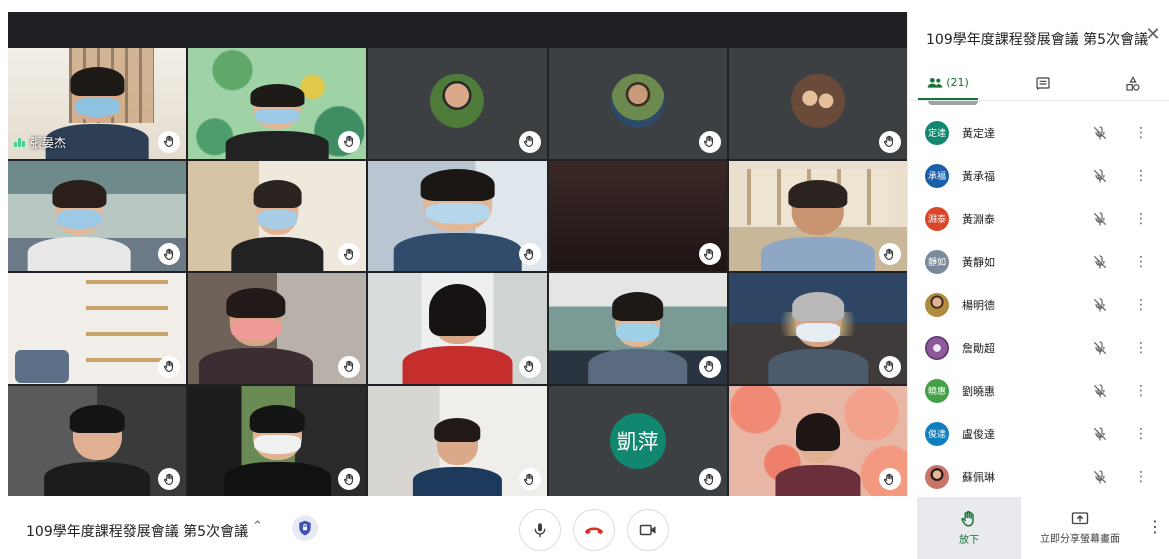 This screenshot has height=559, width=1169. What do you see at coordinates (1080, 518) in the screenshot?
I see `present-screen-icon` at bounding box center [1080, 518].